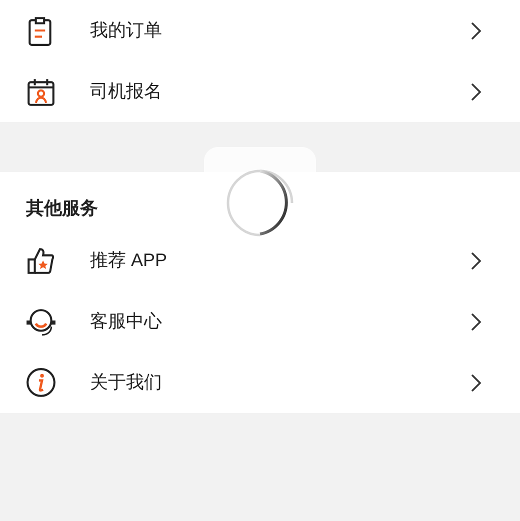 The image size is (520, 521). Describe the element at coordinates (126, 382) in the screenshot. I see `menu-label: 关于我们` at that location.